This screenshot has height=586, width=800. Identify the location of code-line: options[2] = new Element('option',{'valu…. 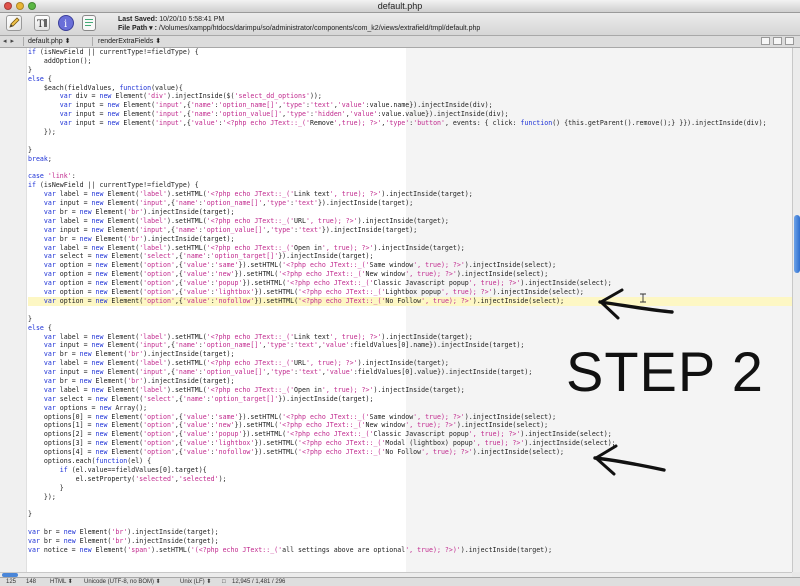
(410, 434).